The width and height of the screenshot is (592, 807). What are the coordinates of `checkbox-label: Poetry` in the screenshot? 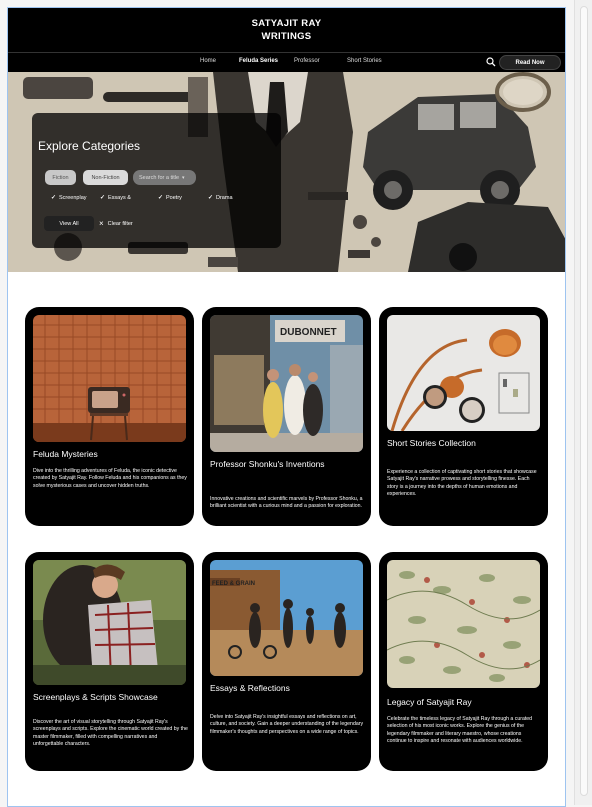 It's located at (174, 197).